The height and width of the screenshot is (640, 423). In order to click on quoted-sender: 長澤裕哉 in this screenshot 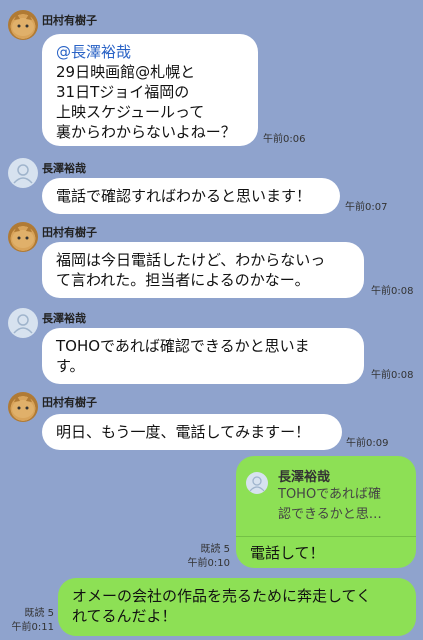, I will do `click(304, 477)`.